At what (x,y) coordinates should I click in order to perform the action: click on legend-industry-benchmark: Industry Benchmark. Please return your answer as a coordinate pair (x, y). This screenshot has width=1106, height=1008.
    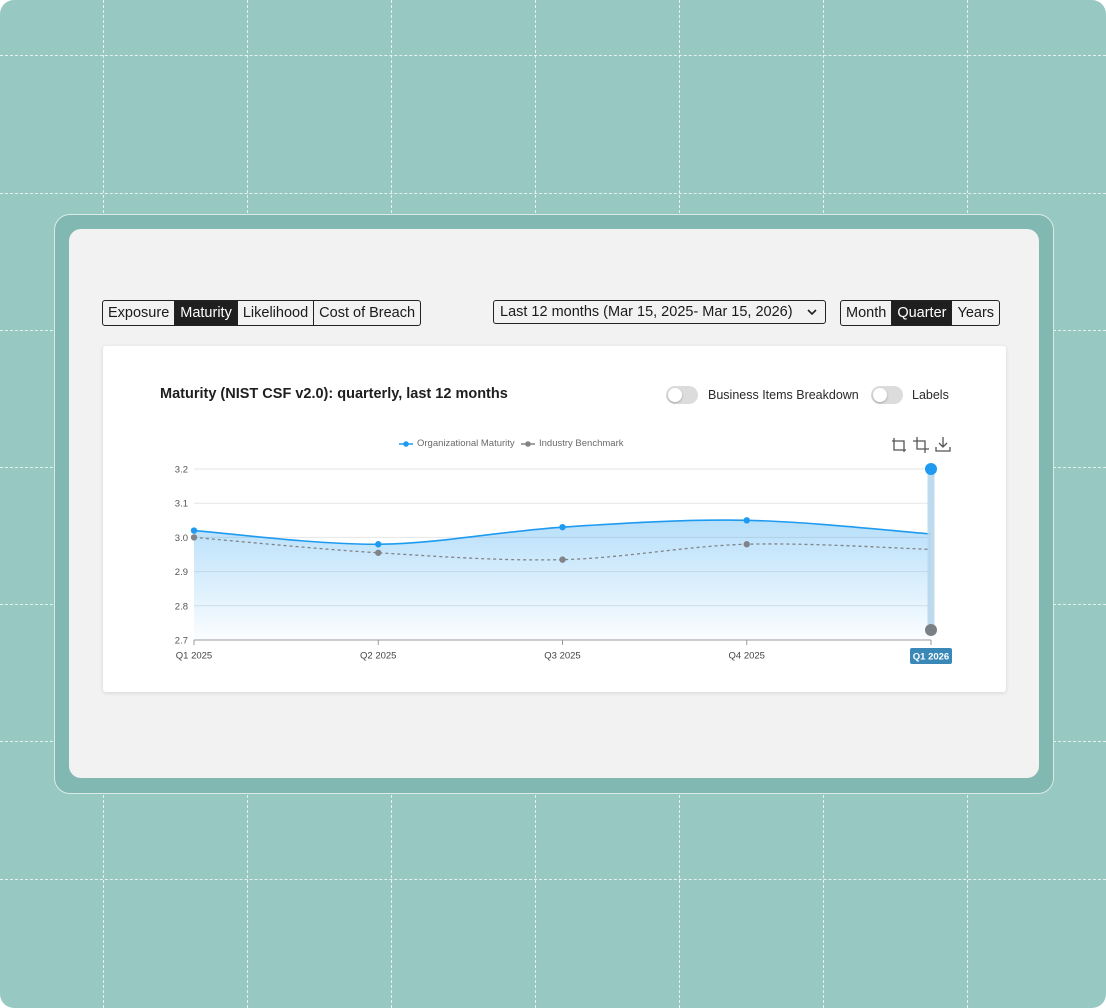
    Looking at the image, I should click on (572, 443).